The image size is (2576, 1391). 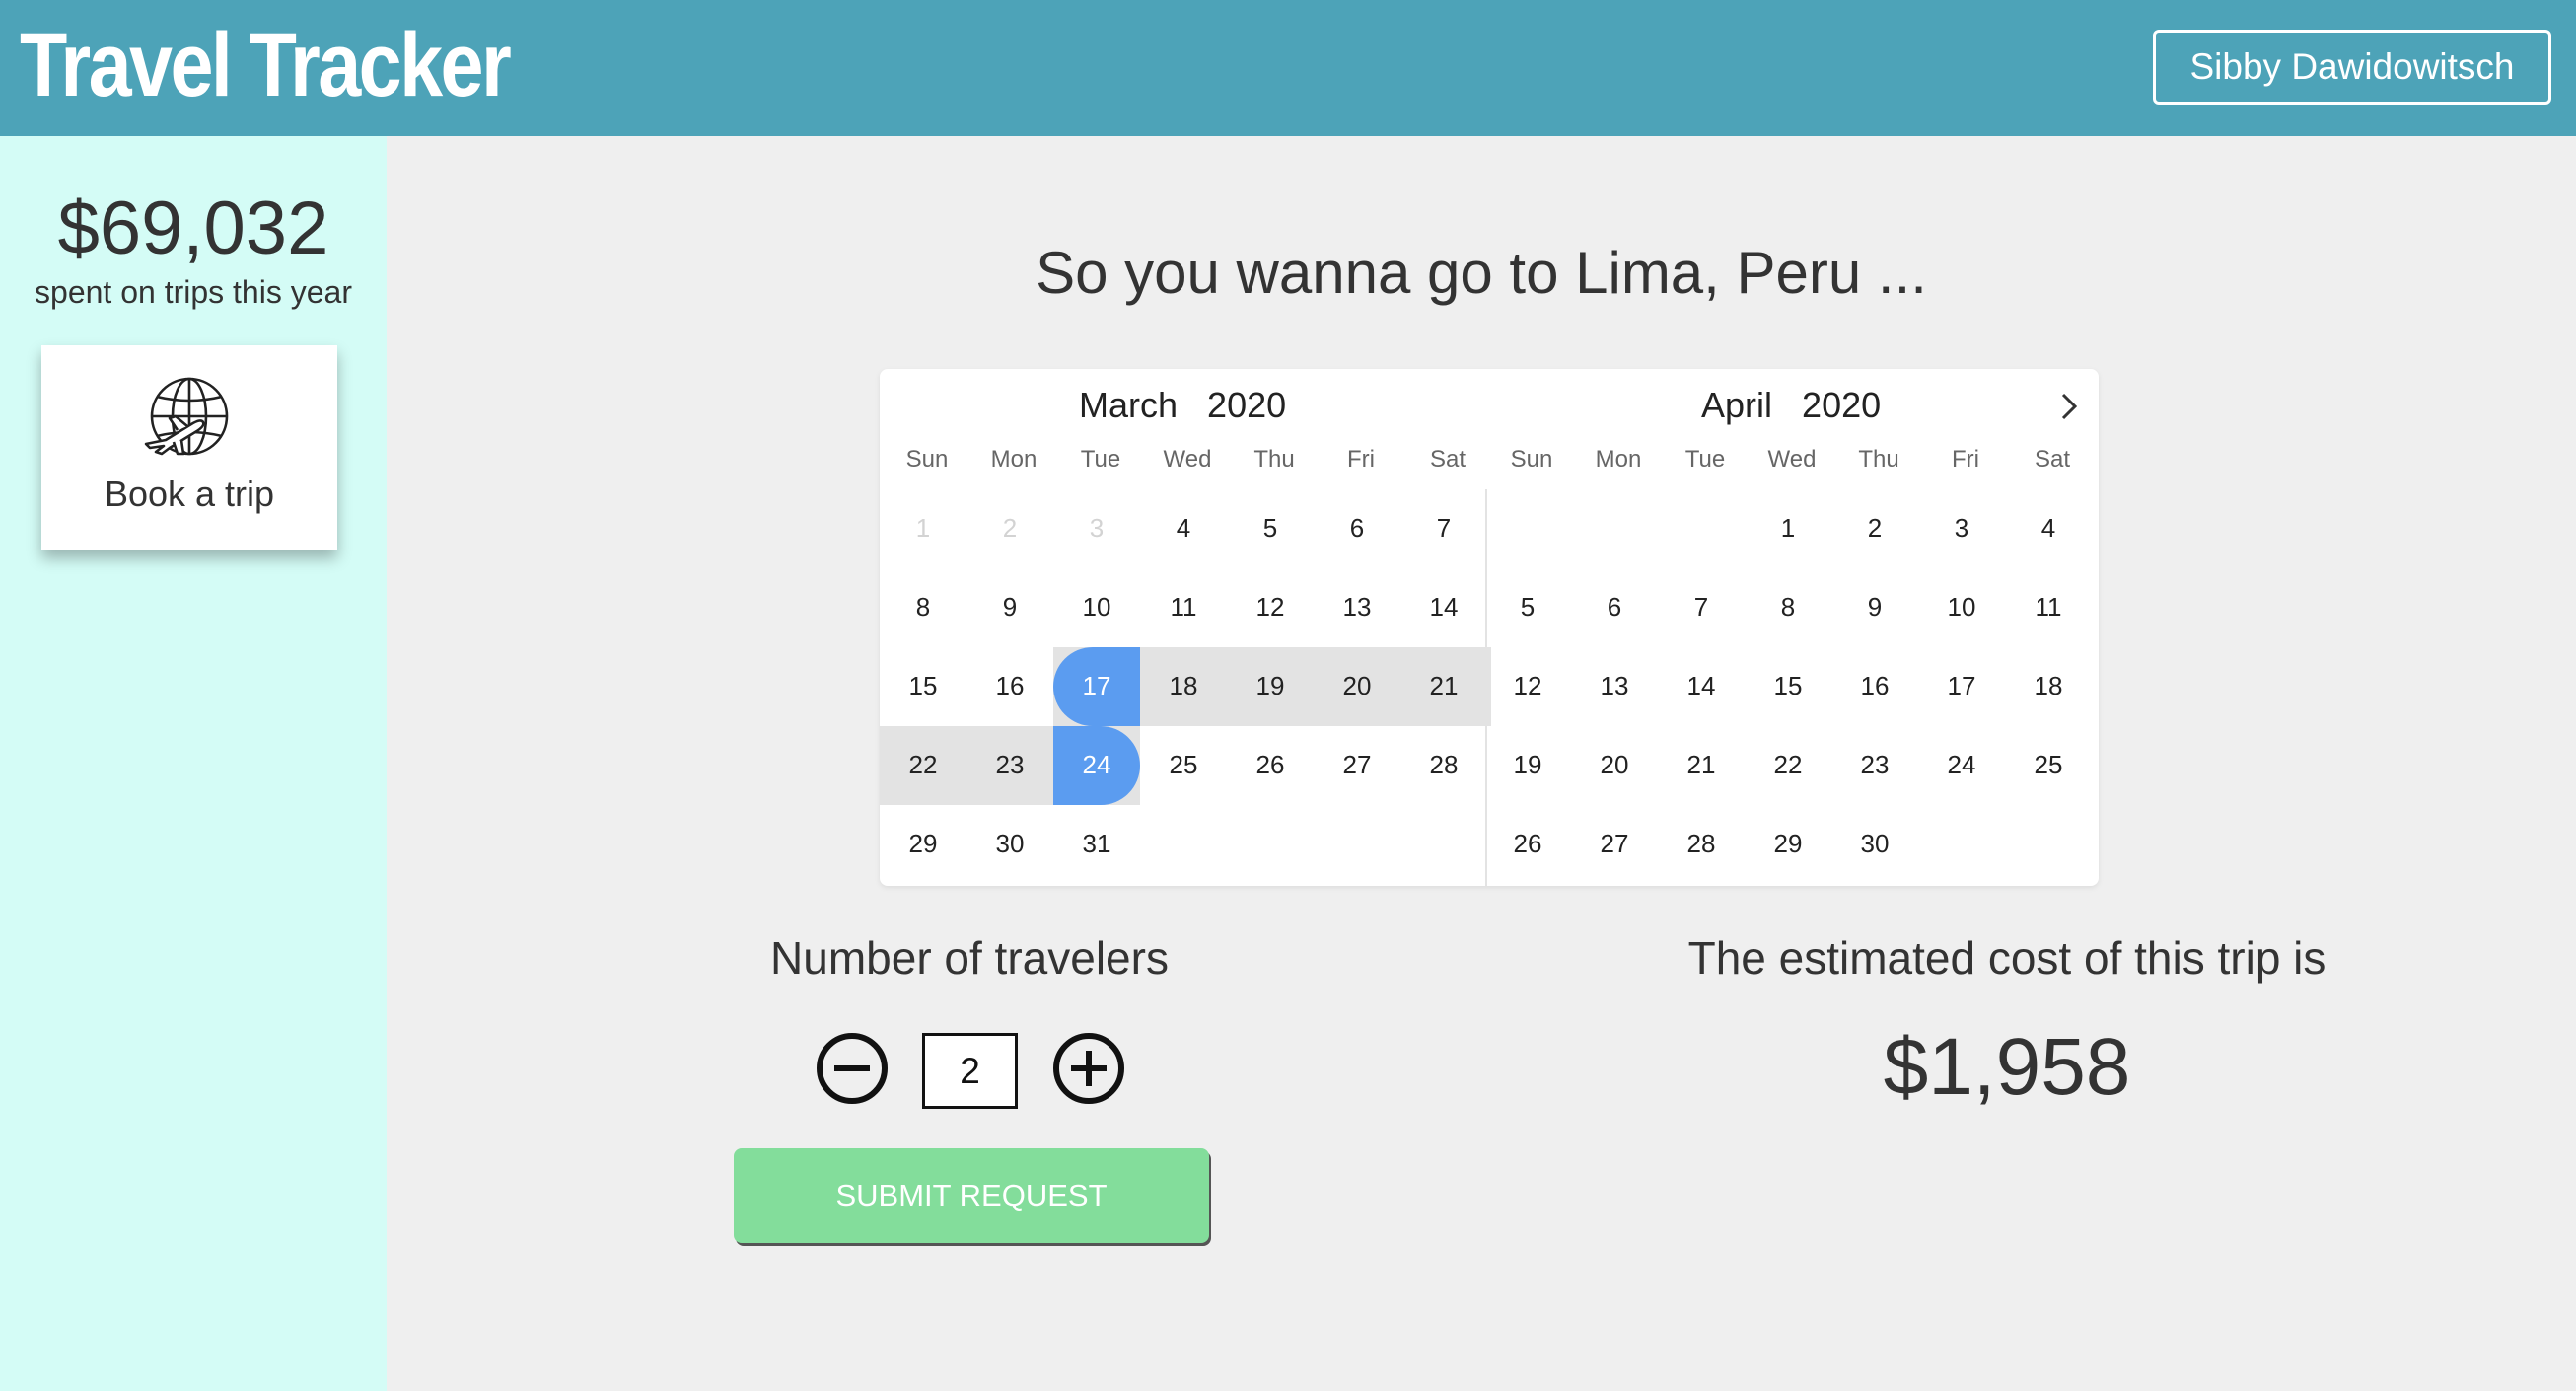 What do you see at coordinates (1288, 68) in the screenshot?
I see `app-header: Travel Tracker Sibby Dawidowitsch` at bounding box center [1288, 68].